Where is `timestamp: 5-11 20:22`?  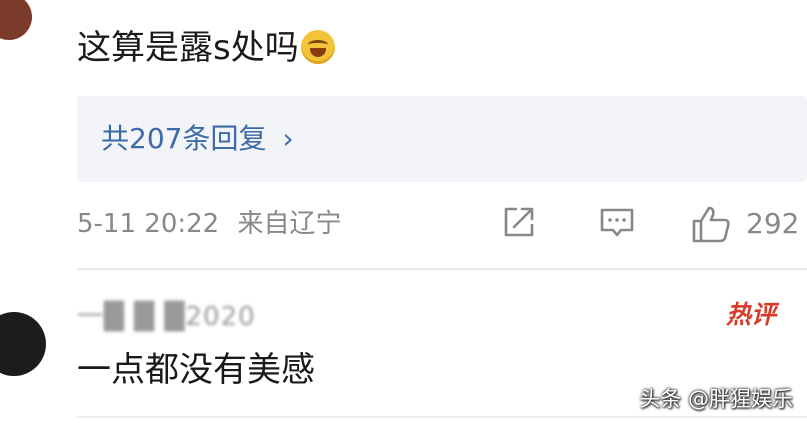 timestamp: 5-11 20:22 is located at coordinates (148, 224).